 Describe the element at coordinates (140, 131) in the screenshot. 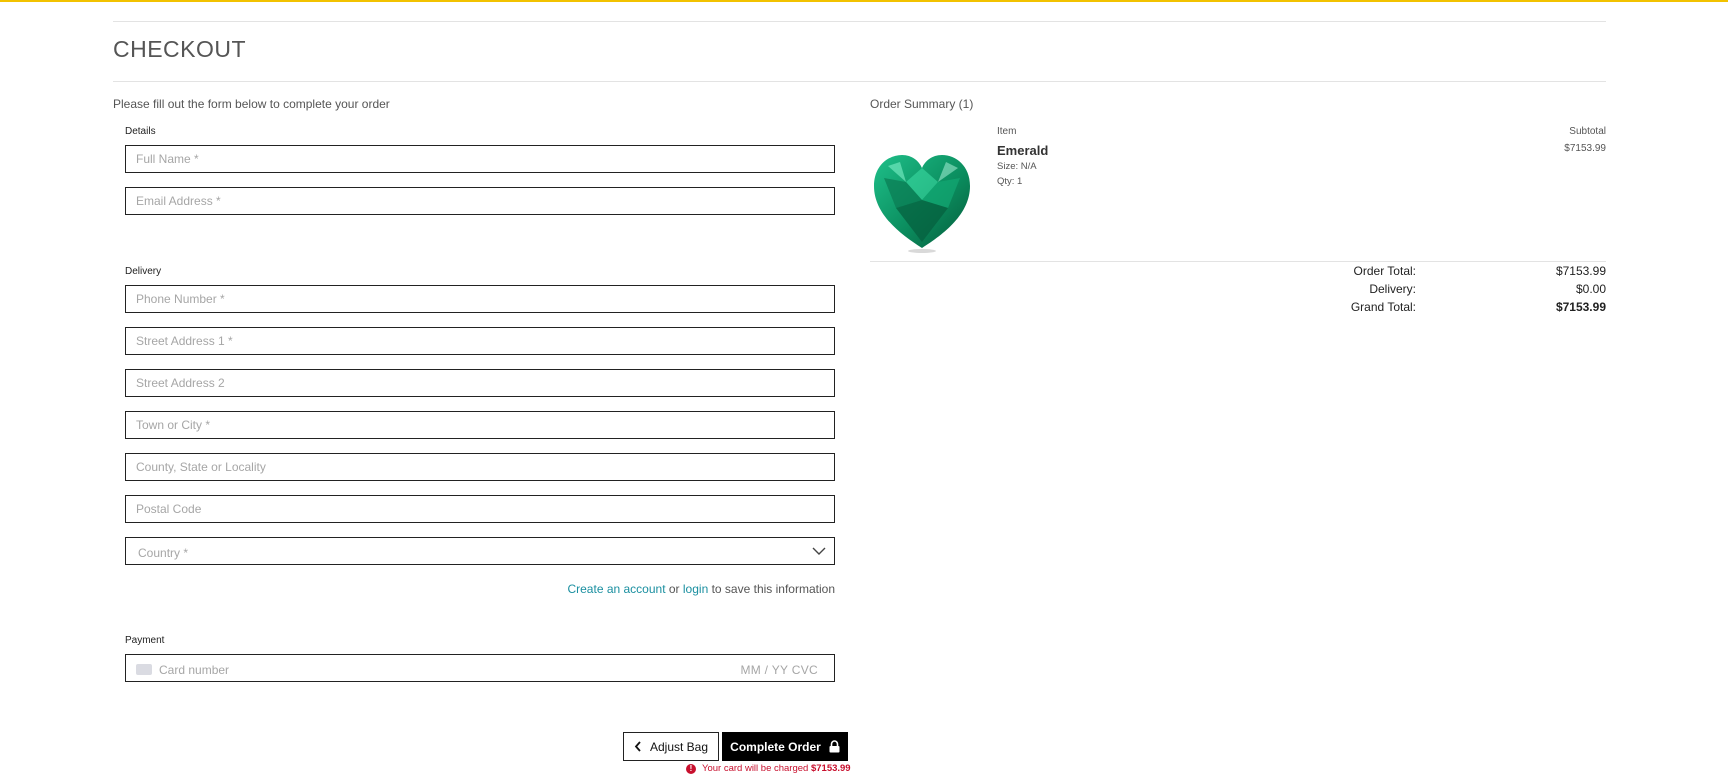

I see `details-section-label: Details` at that location.